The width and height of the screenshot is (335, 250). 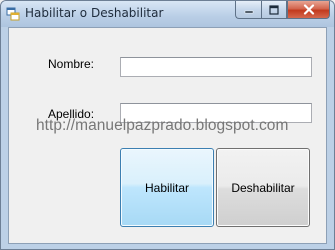 I want to click on nombre-label: Nombre:, so click(x=71, y=64).